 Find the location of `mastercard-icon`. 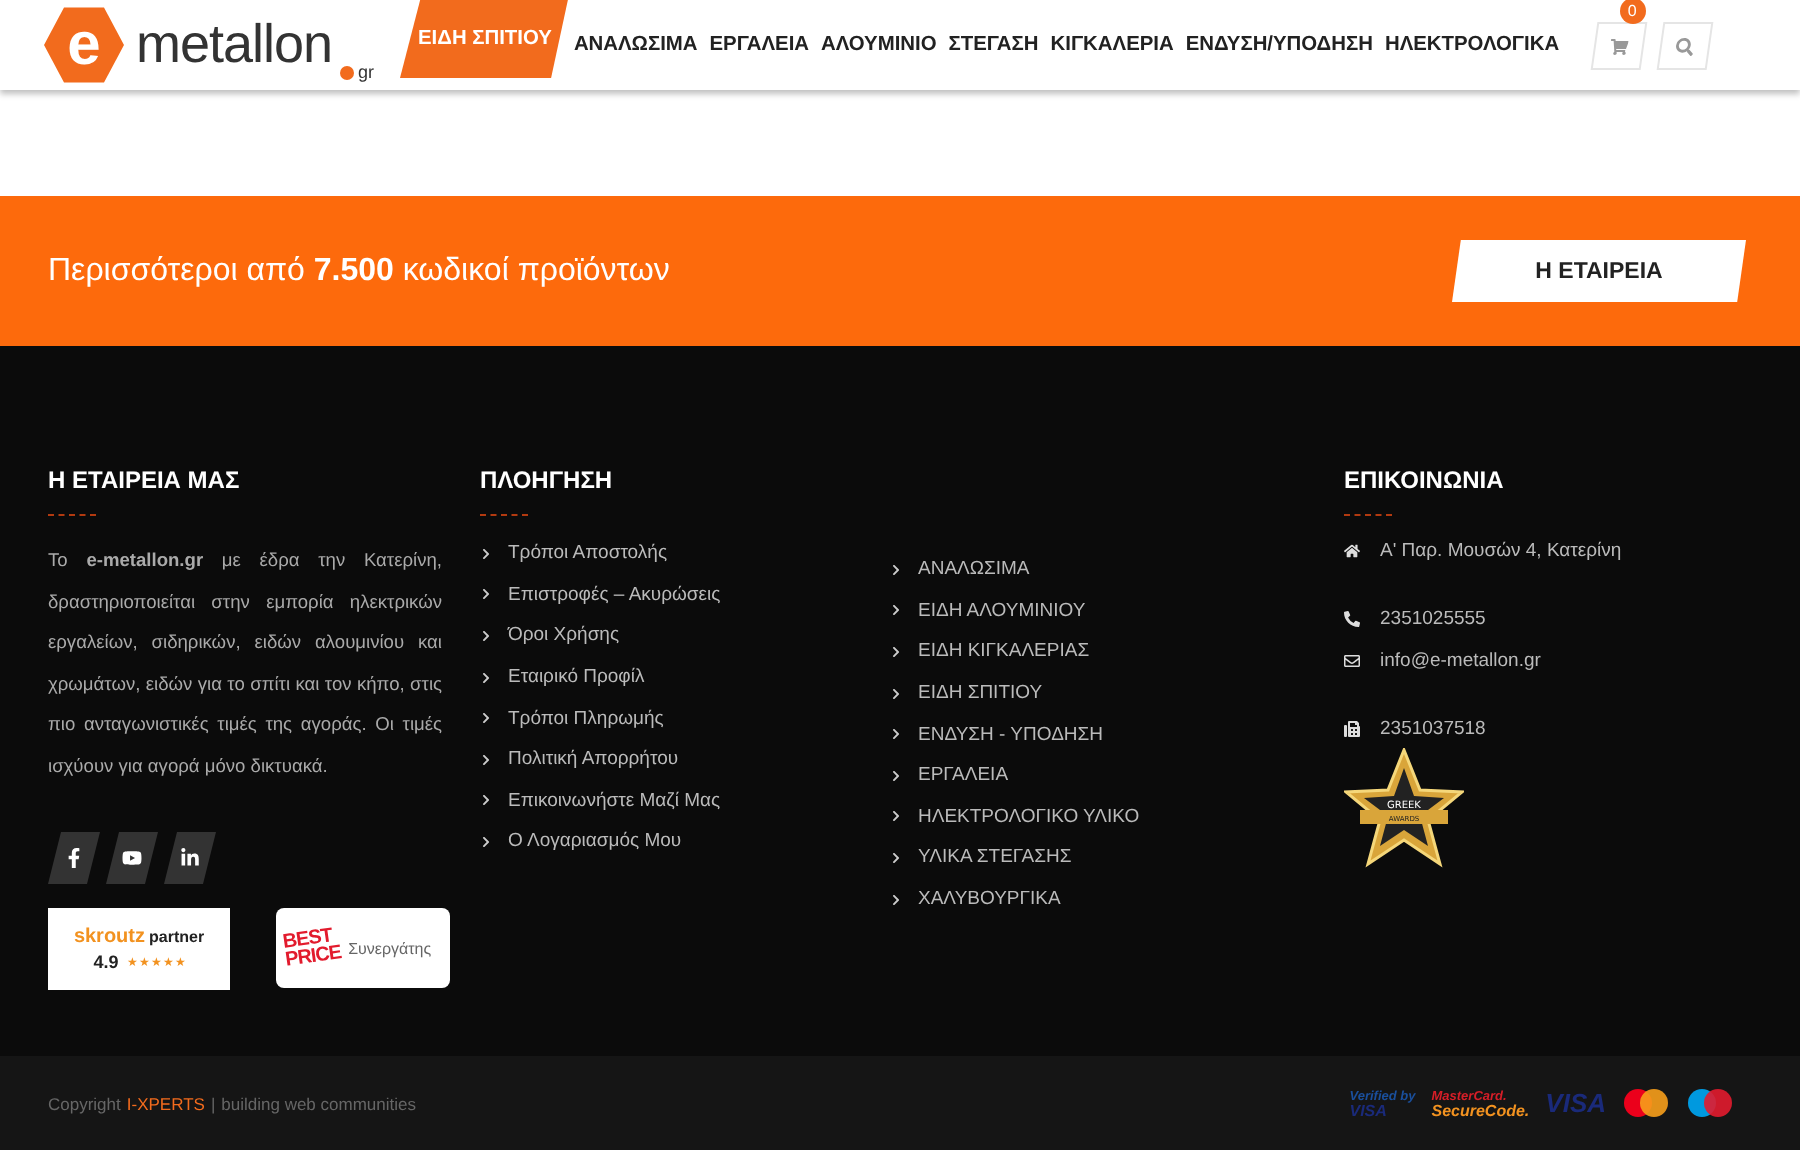

mastercard-icon is located at coordinates (1646, 1103).